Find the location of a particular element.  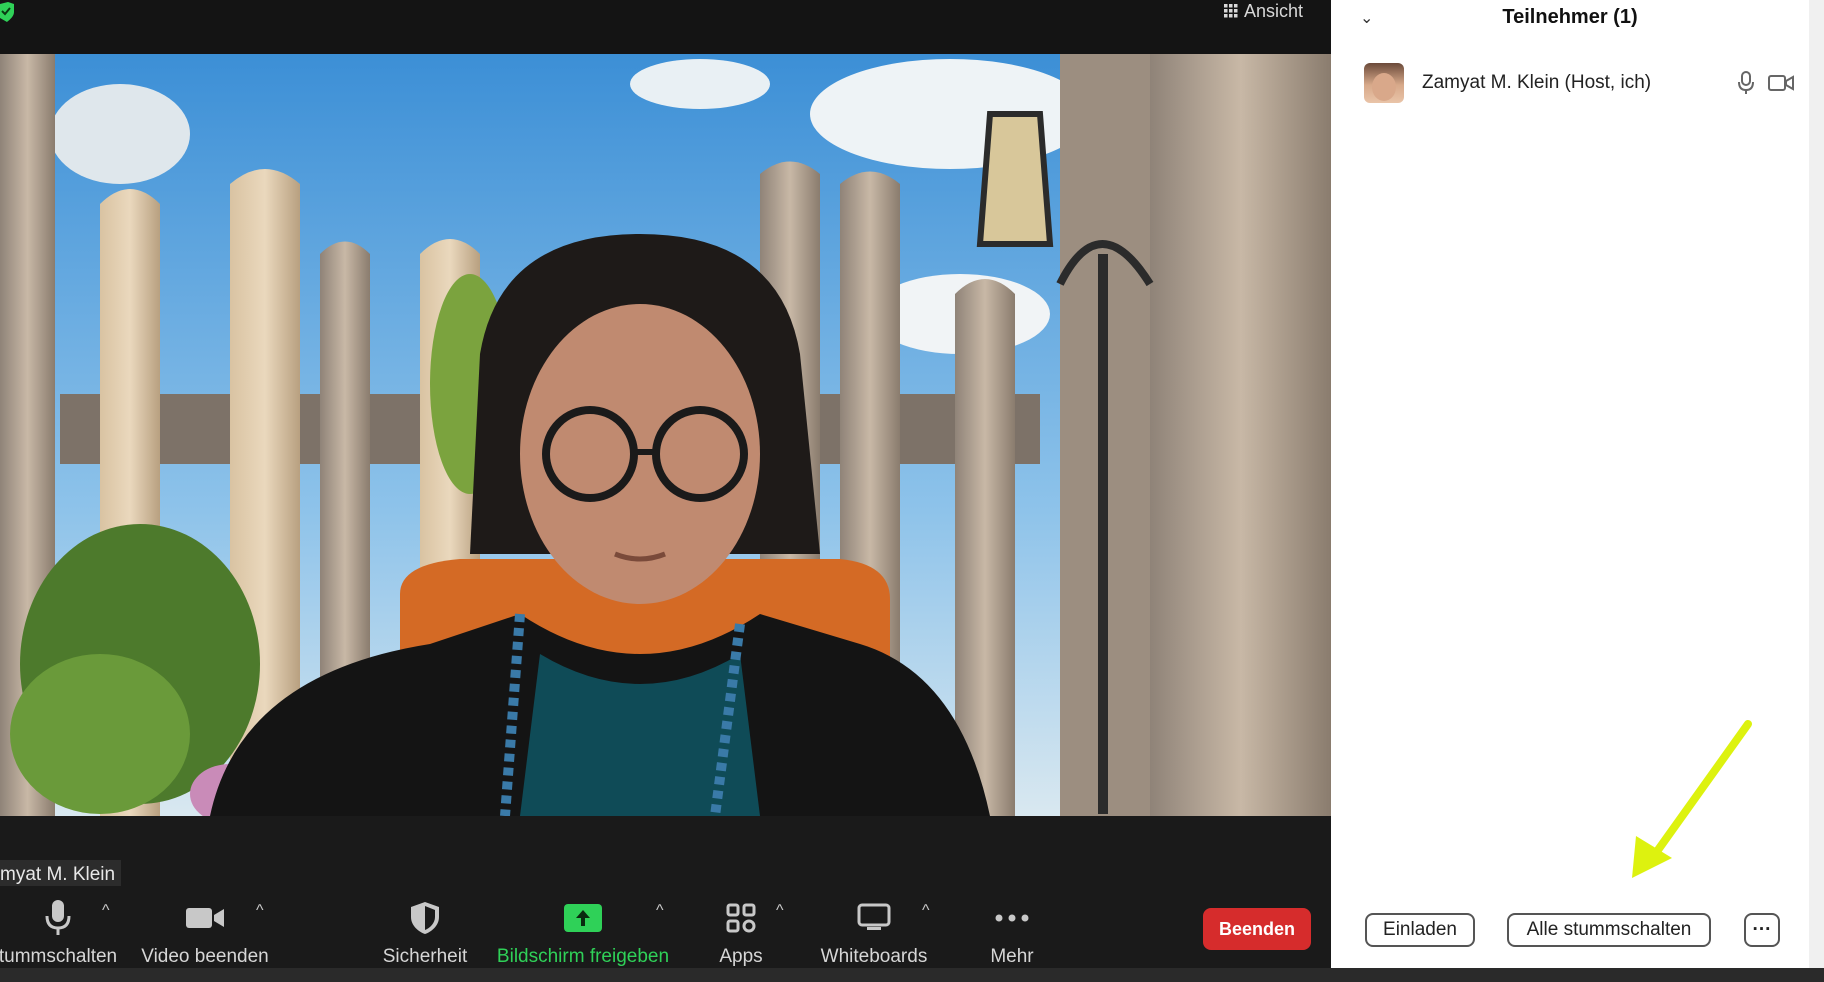

top-bar: Ansicht is located at coordinates (665, 27).